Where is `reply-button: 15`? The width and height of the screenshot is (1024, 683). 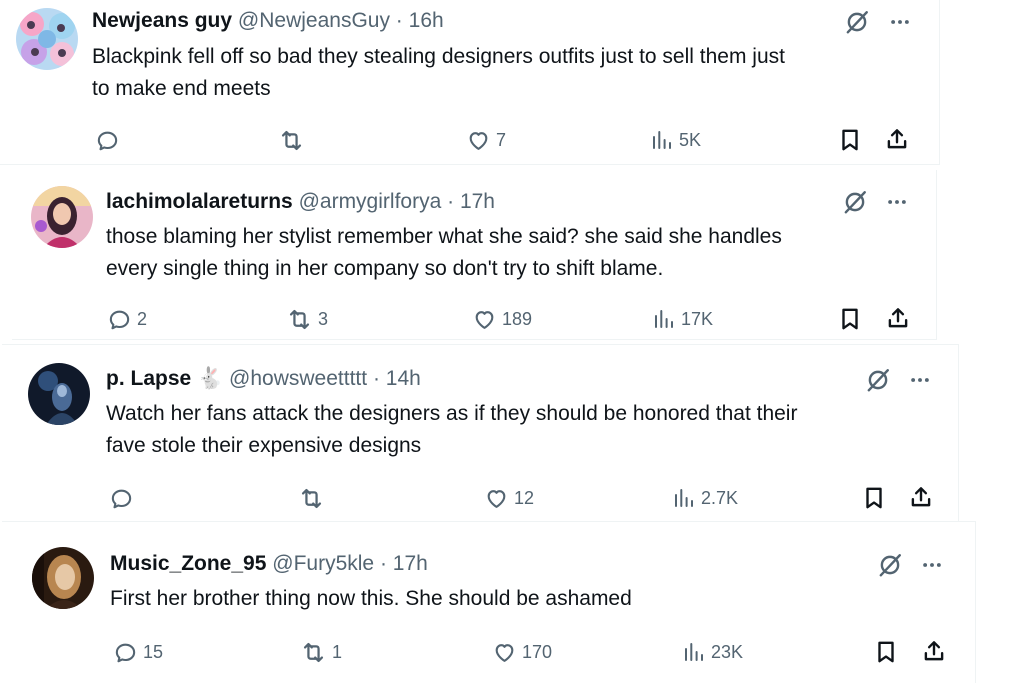
reply-button: 15 is located at coordinates (138, 652).